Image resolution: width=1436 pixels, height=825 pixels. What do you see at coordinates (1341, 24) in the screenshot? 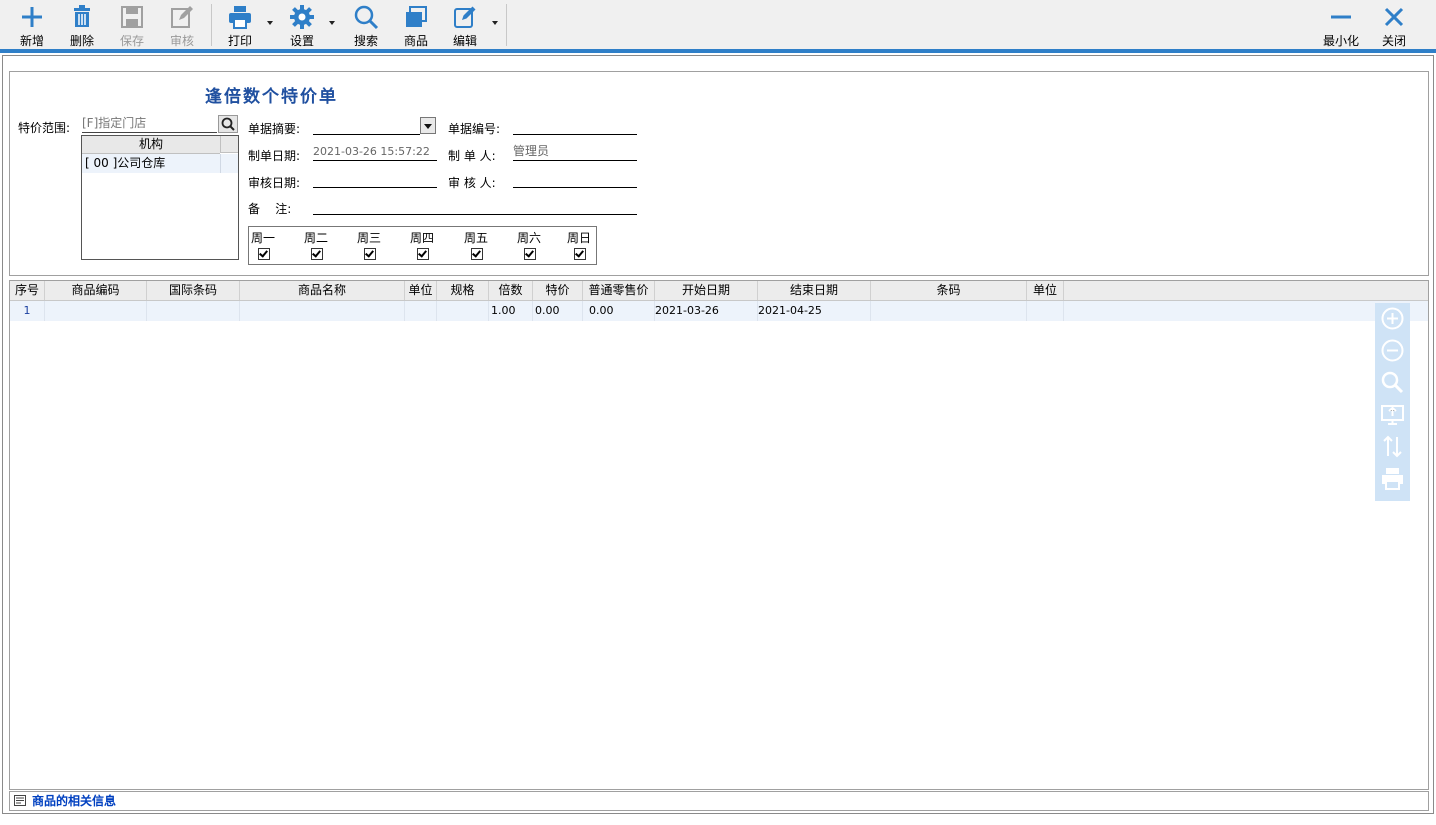
I see `minimize-button: 最小化` at bounding box center [1341, 24].